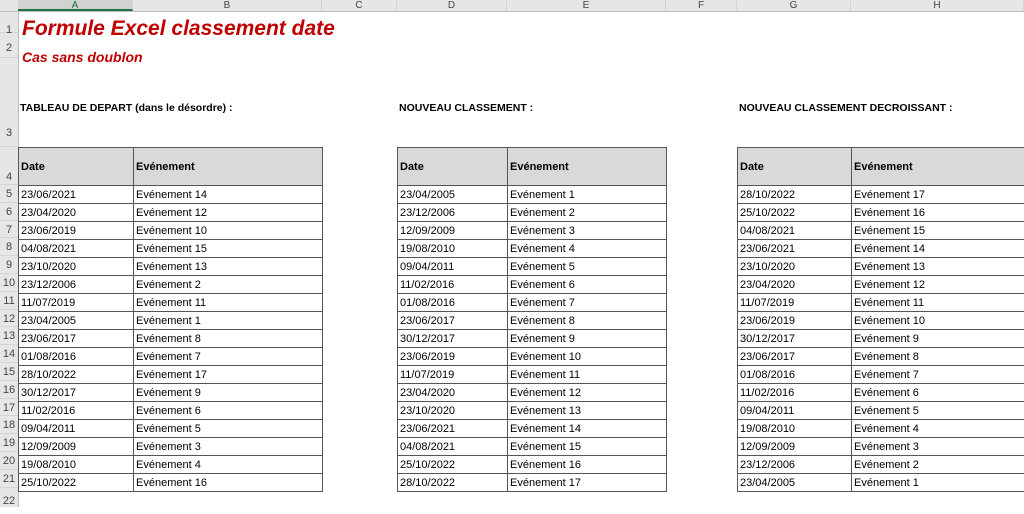  What do you see at coordinates (9, 247) in the screenshot?
I see `row-header: 8` at bounding box center [9, 247].